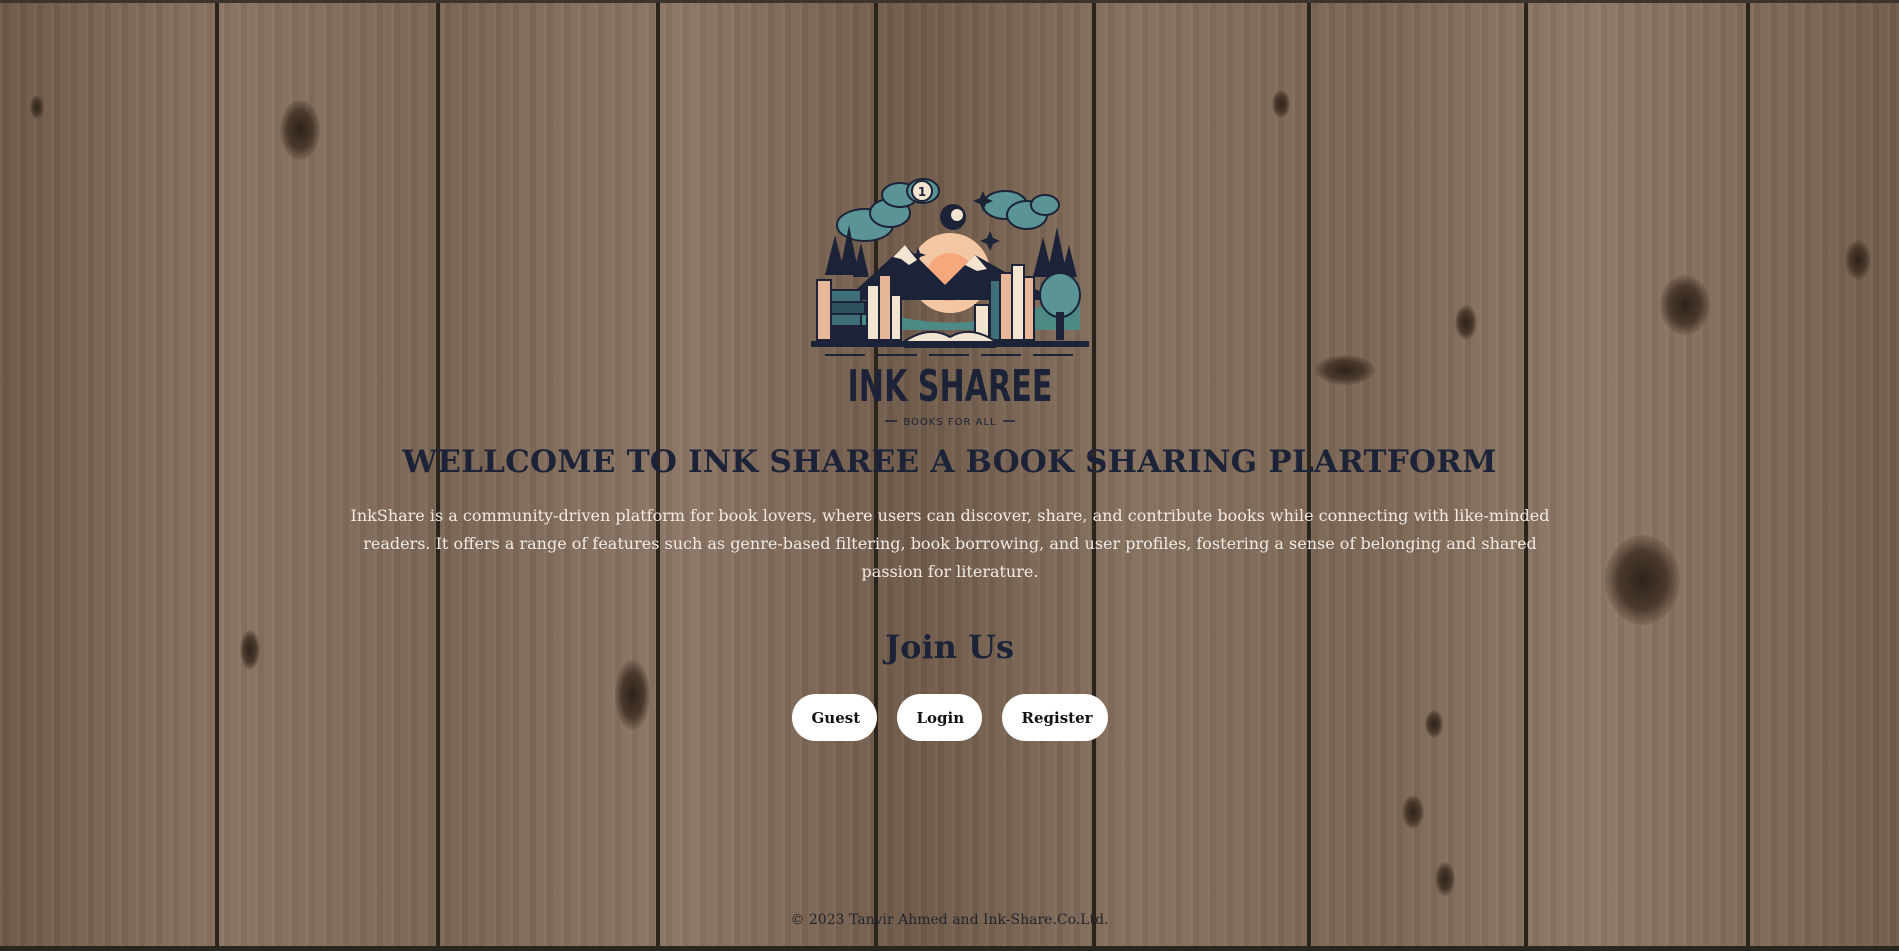  Describe the element at coordinates (950, 386) in the screenshot. I see `logo-wordmark: INK SHAREE` at that location.